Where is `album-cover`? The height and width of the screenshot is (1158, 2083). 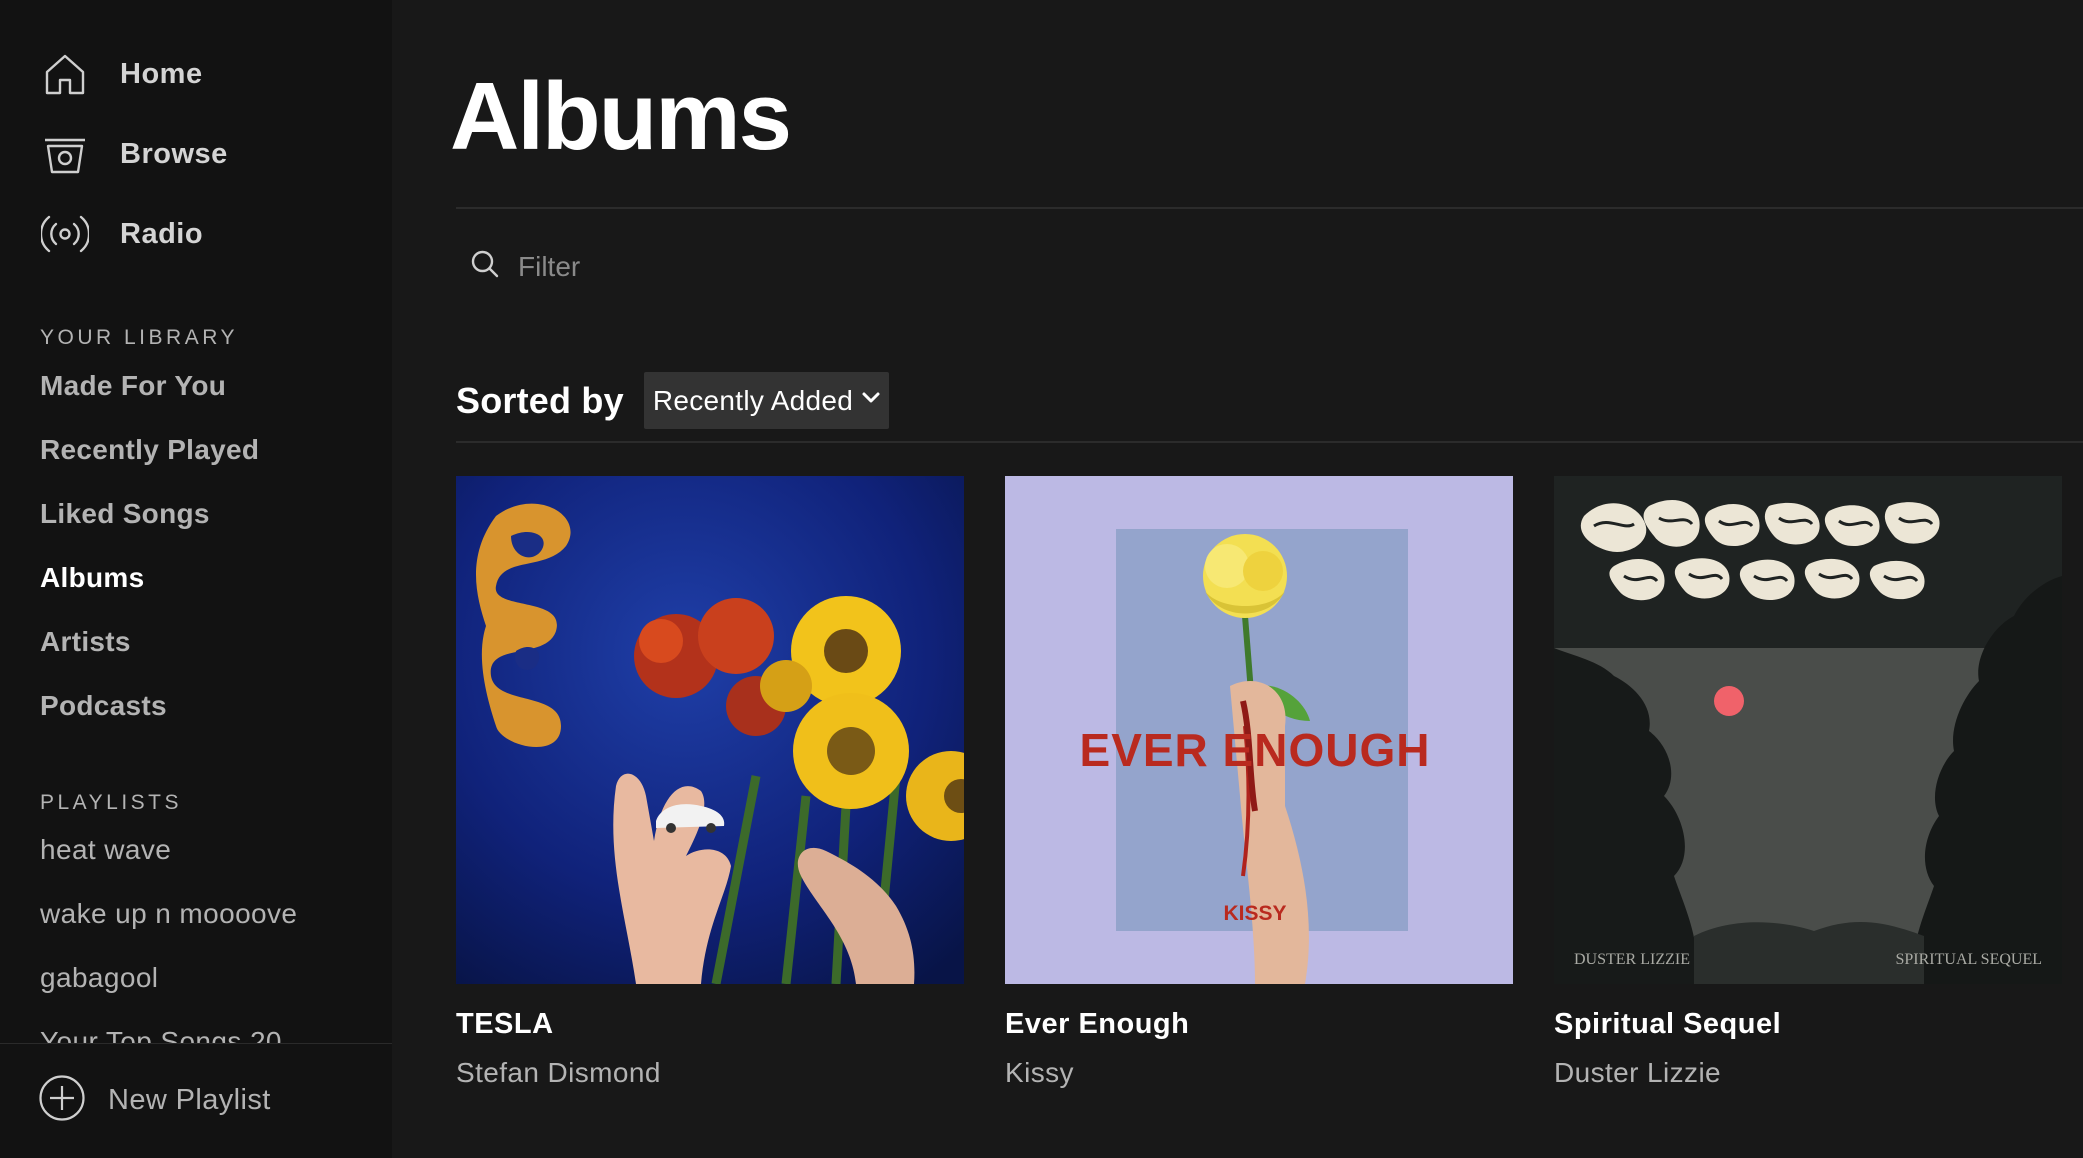
album-cover is located at coordinates (710, 730).